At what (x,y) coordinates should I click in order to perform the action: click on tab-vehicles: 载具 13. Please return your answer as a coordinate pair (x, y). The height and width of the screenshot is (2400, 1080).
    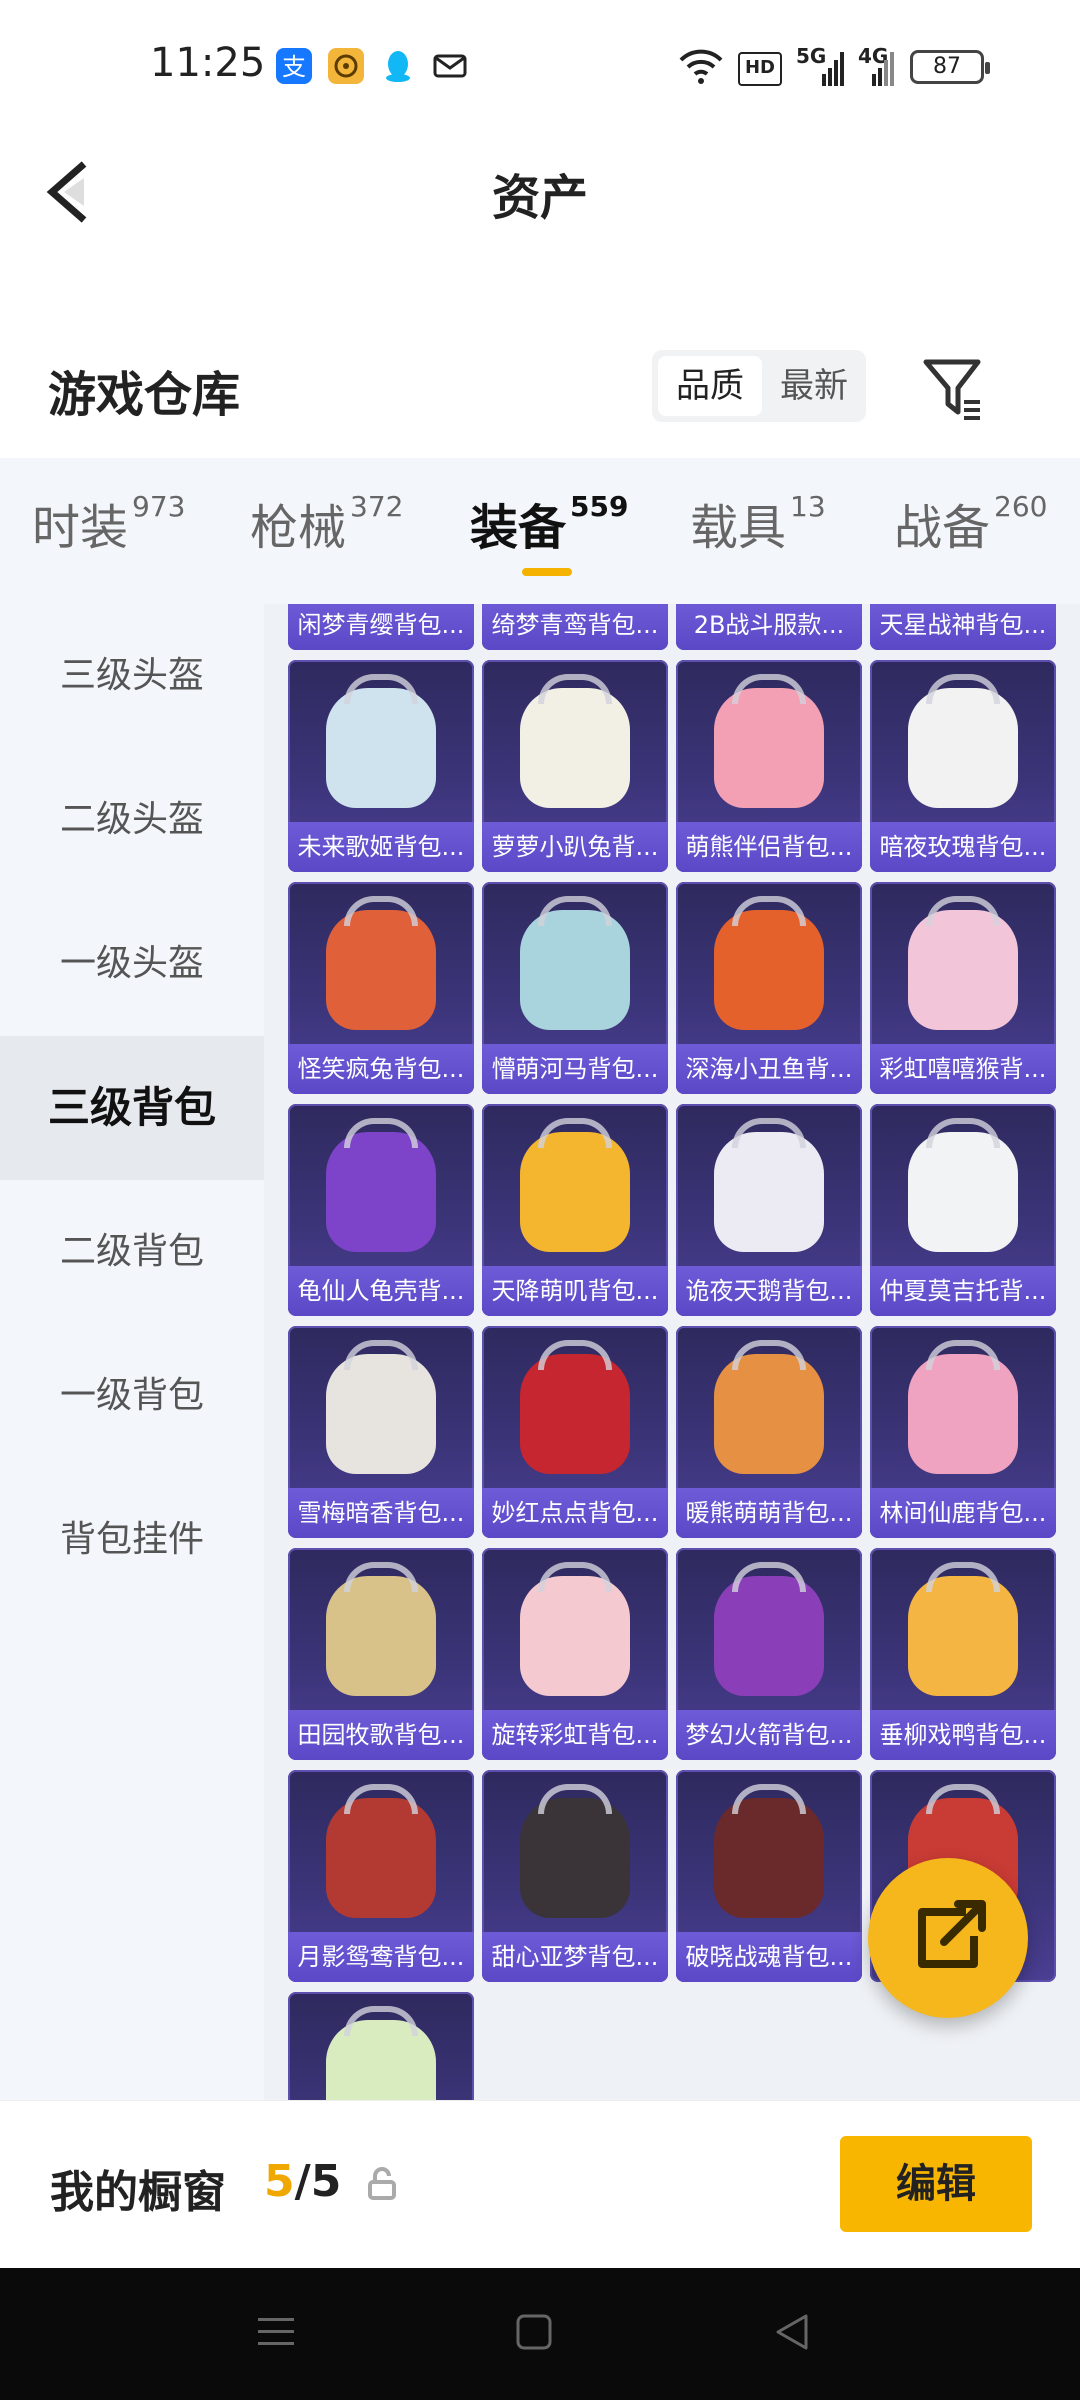
    Looking at the image, I should click on (758, 523).